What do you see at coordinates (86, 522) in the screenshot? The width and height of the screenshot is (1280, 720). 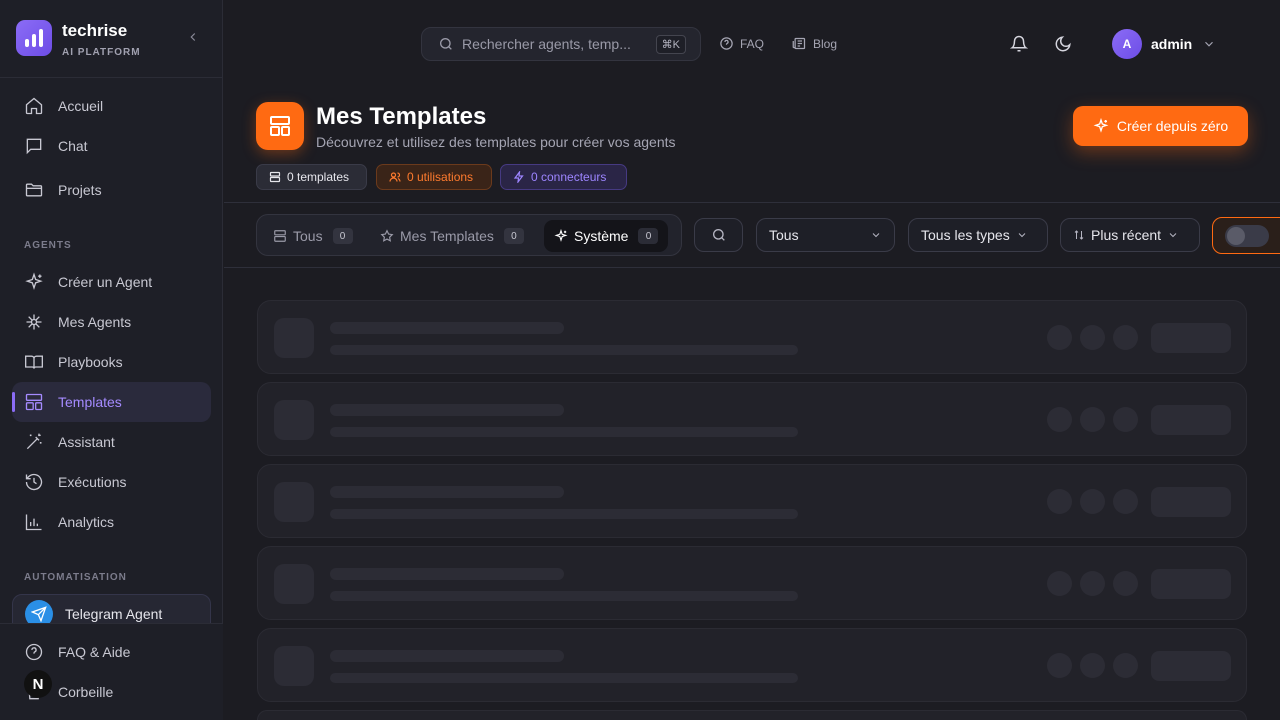 I see `sidebar-item-label: Analytics` at bounding box center [86, 522].